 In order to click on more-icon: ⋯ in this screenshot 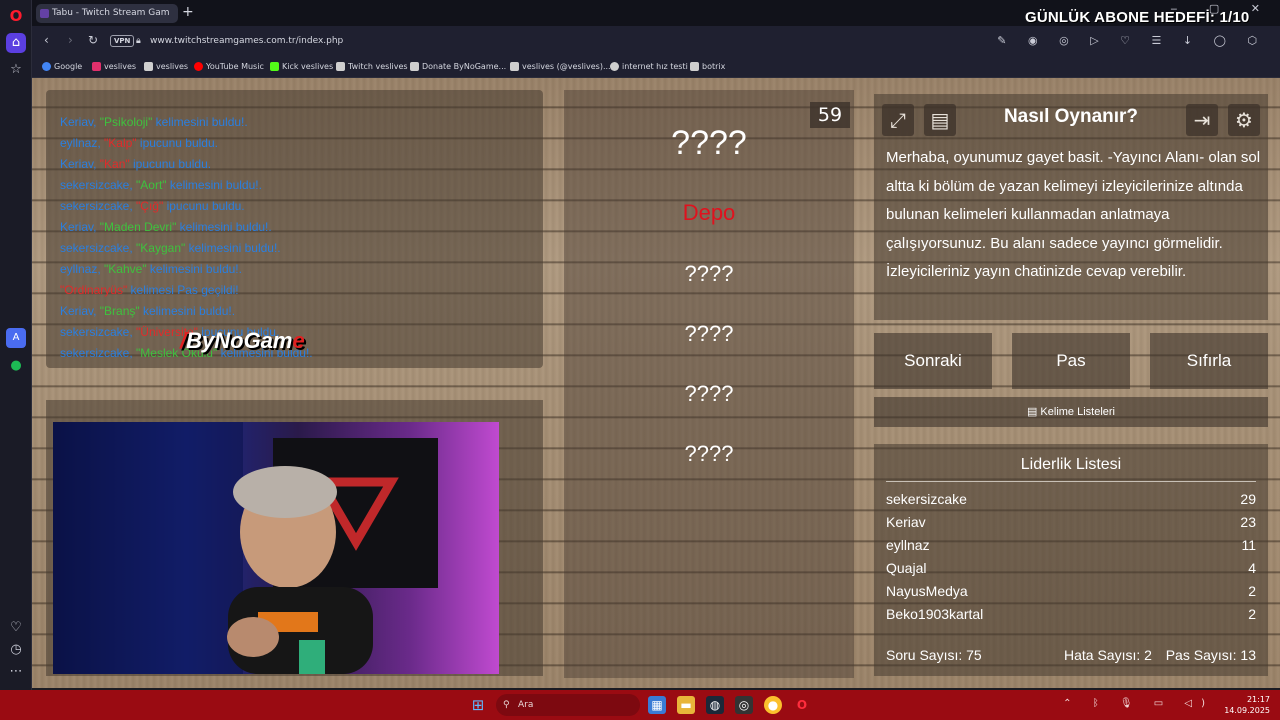, I will do `click(16, 672)`.